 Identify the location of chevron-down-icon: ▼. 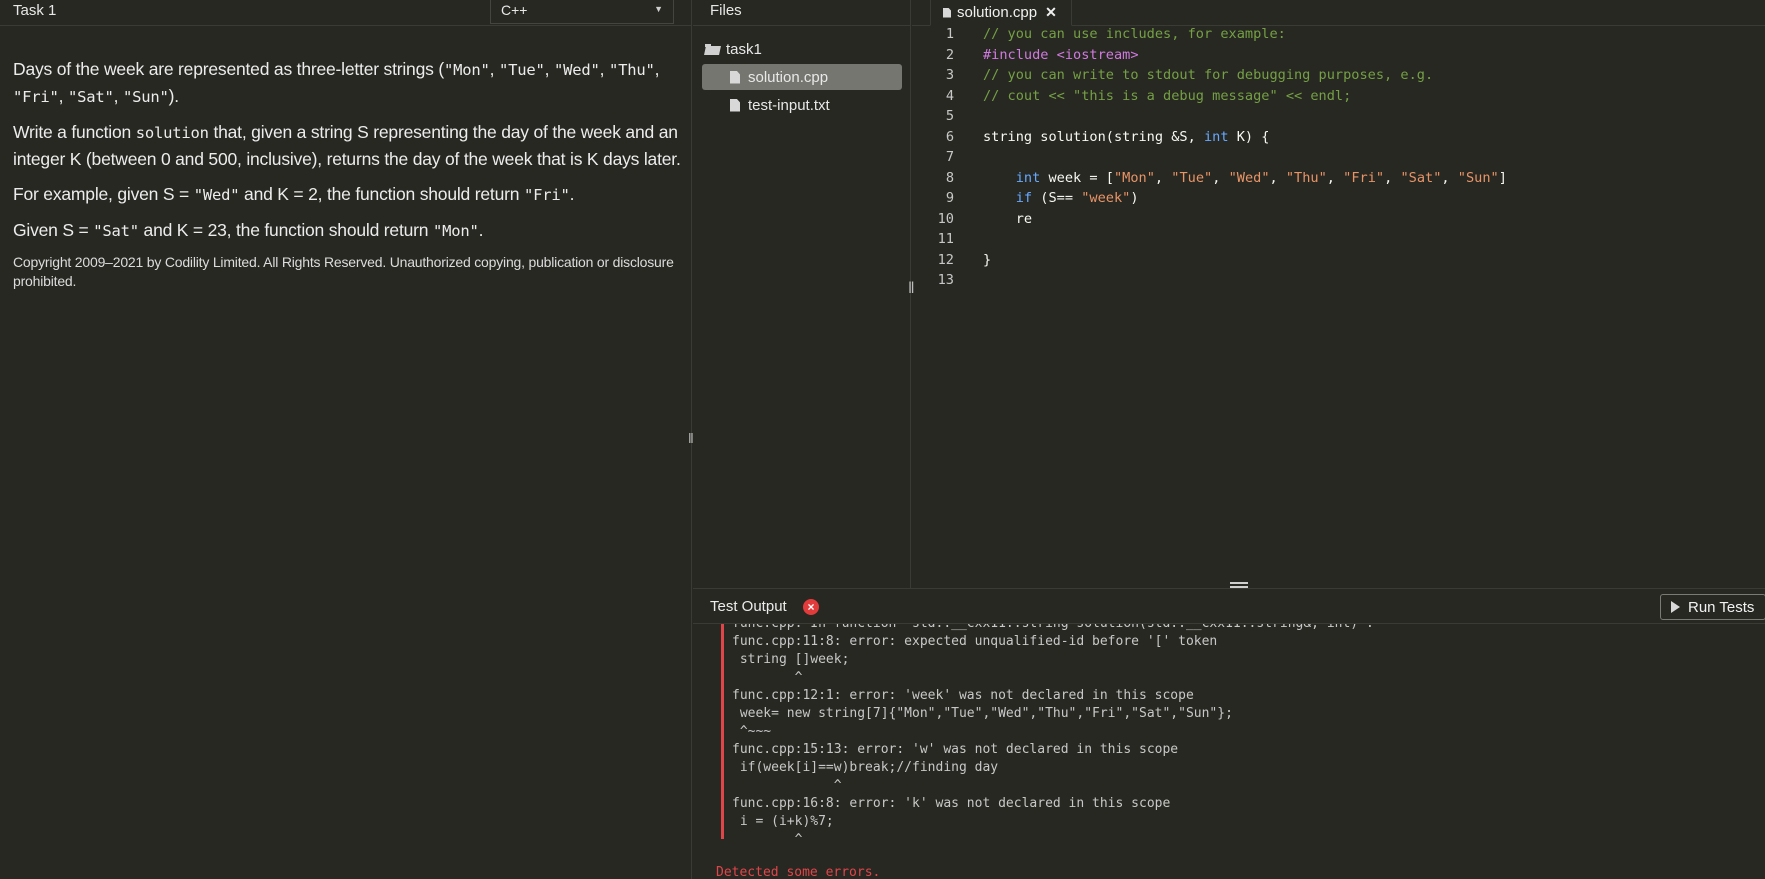
(658, 9).